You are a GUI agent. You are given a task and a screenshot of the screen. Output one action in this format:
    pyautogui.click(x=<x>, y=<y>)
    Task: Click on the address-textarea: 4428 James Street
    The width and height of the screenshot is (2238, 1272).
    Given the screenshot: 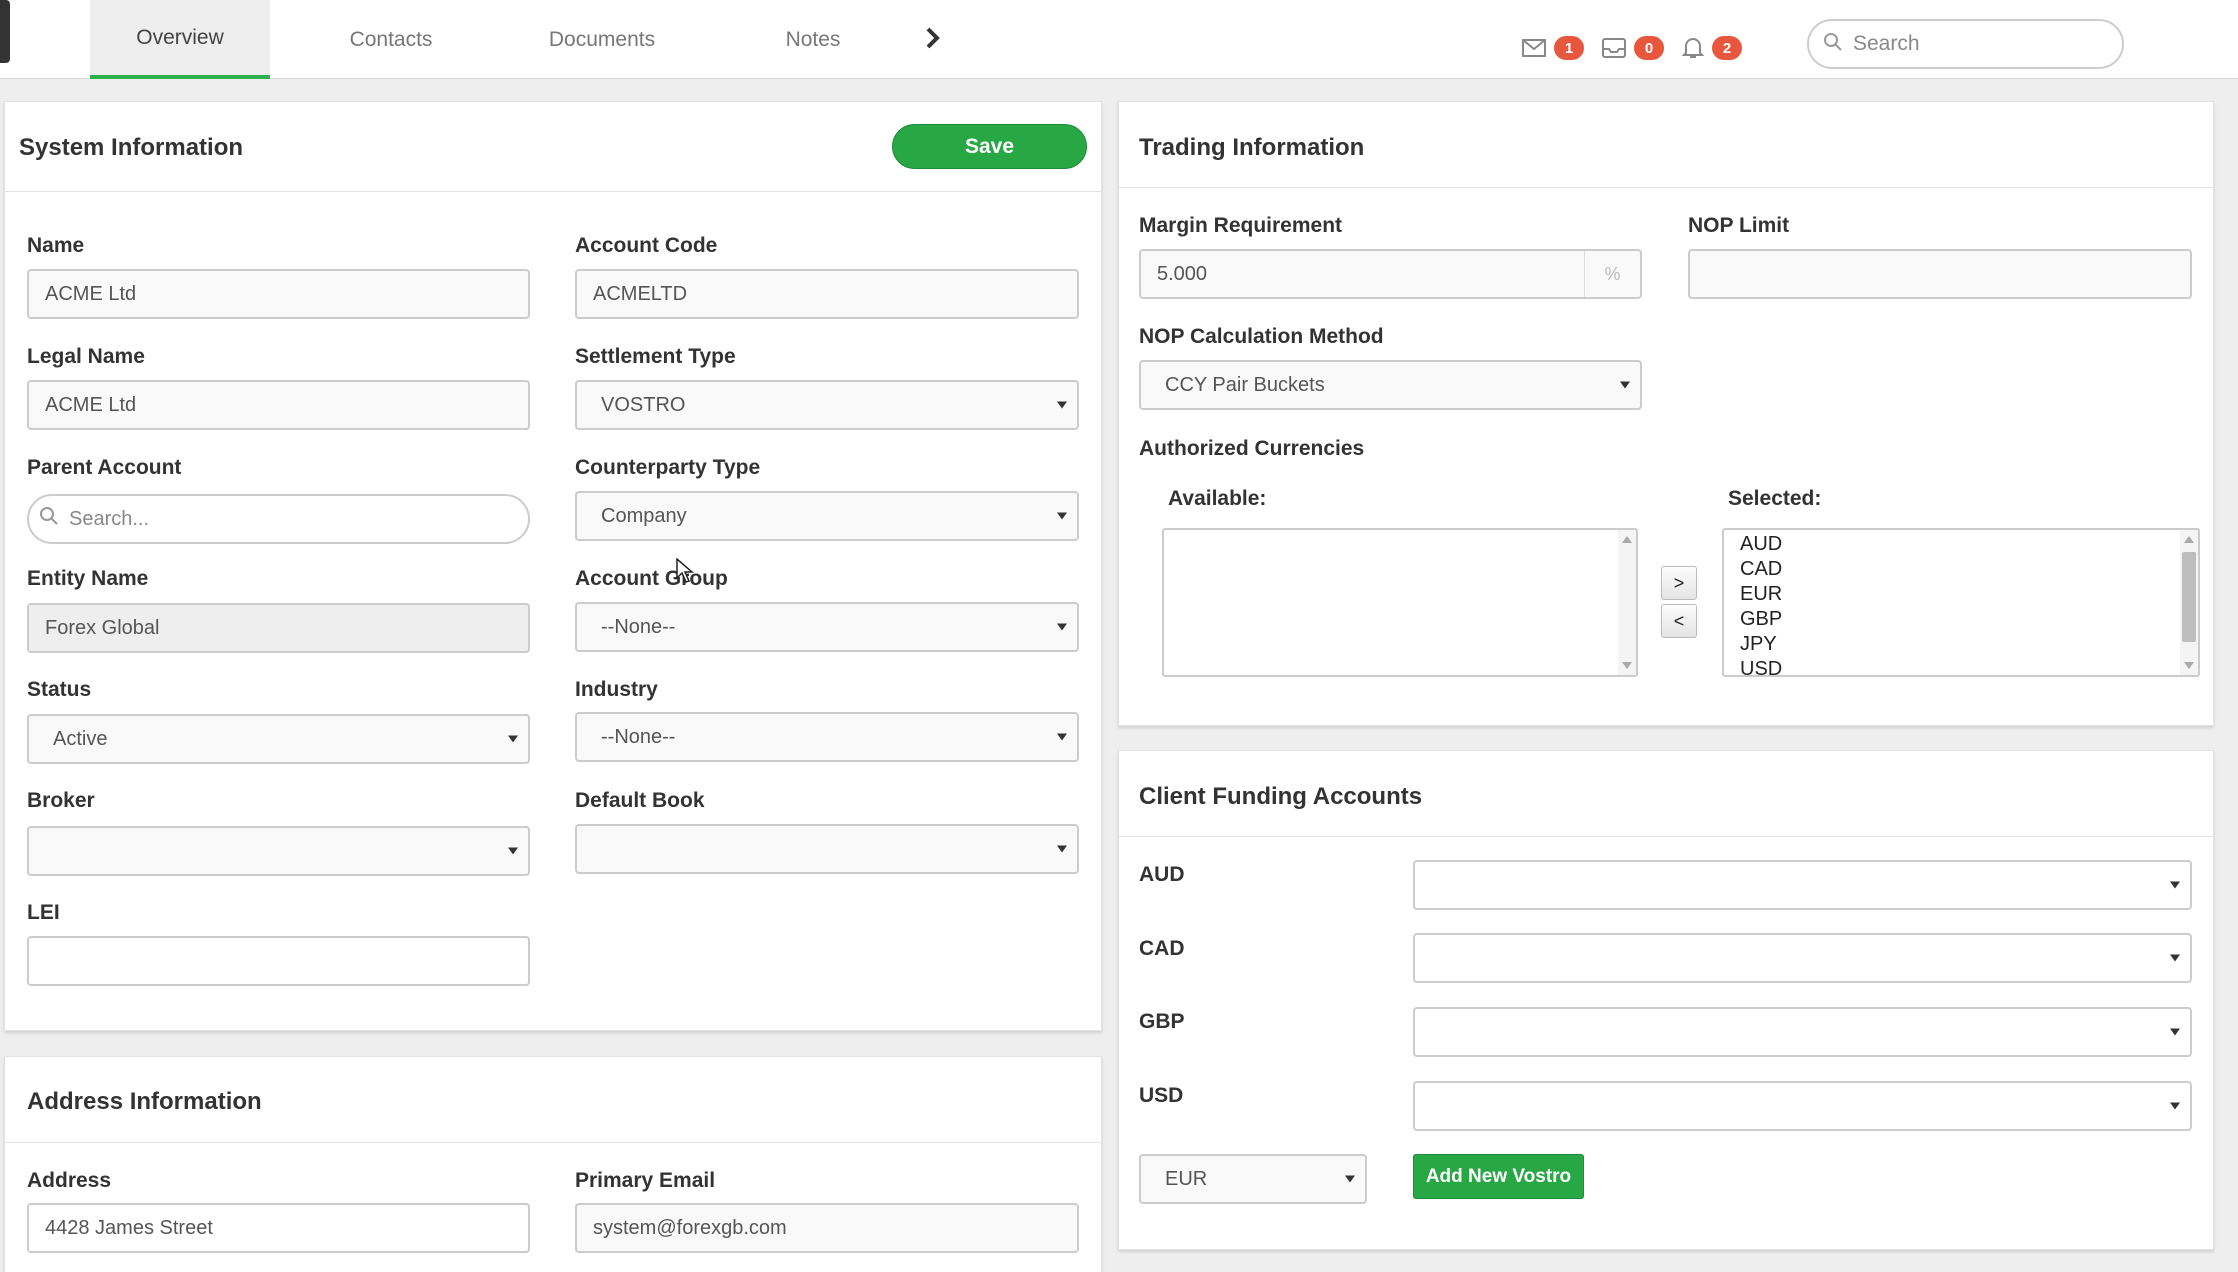 What is the action you would take?
    pyautogui.click(x=278, y=1228)
    